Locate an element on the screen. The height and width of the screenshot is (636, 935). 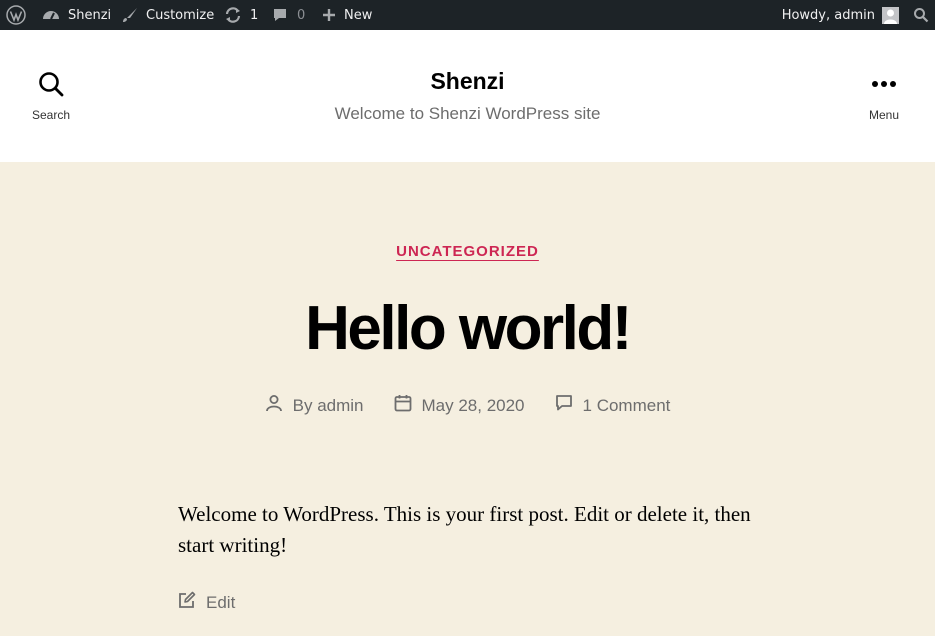
comments-count: 0 is located at coordinates (301, 15).